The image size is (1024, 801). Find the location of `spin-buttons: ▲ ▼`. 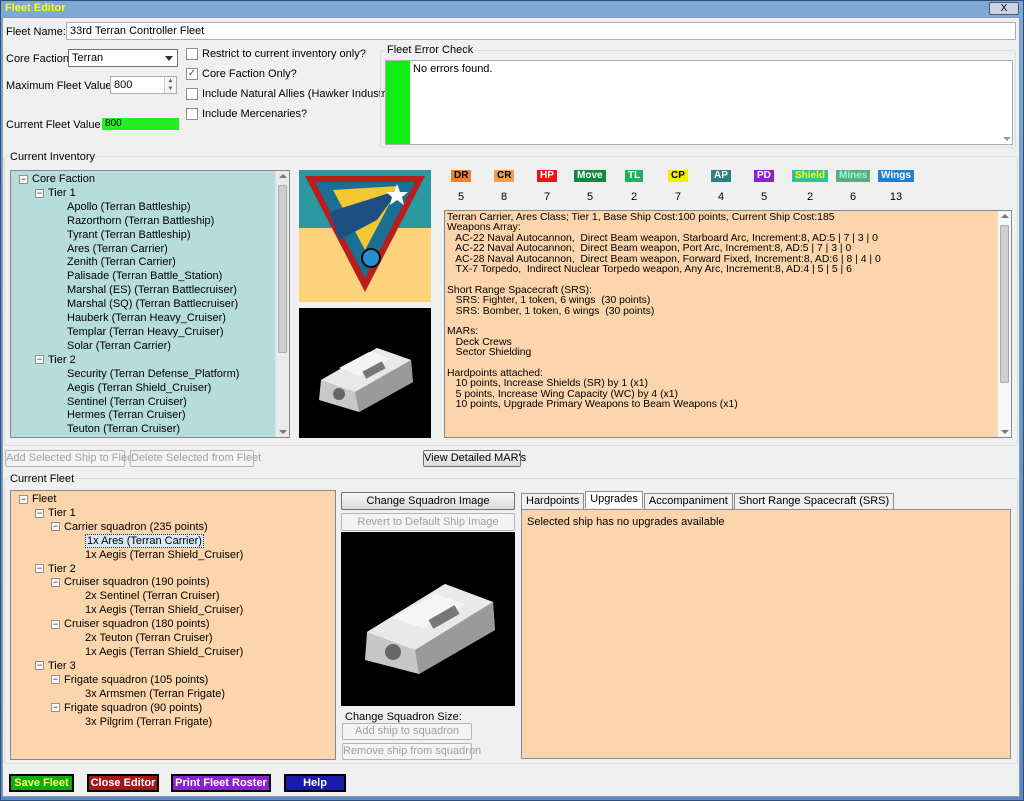

spin-buttons: ▲ ▼ is located at coordinates (170, 85).